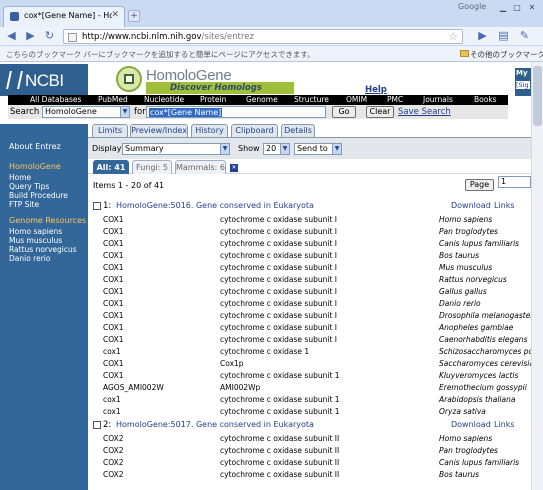  Describe the element at coordinates (200, 167) in the screenshot. I see `filter-tab-mammals: Mammals: 6` at that location.